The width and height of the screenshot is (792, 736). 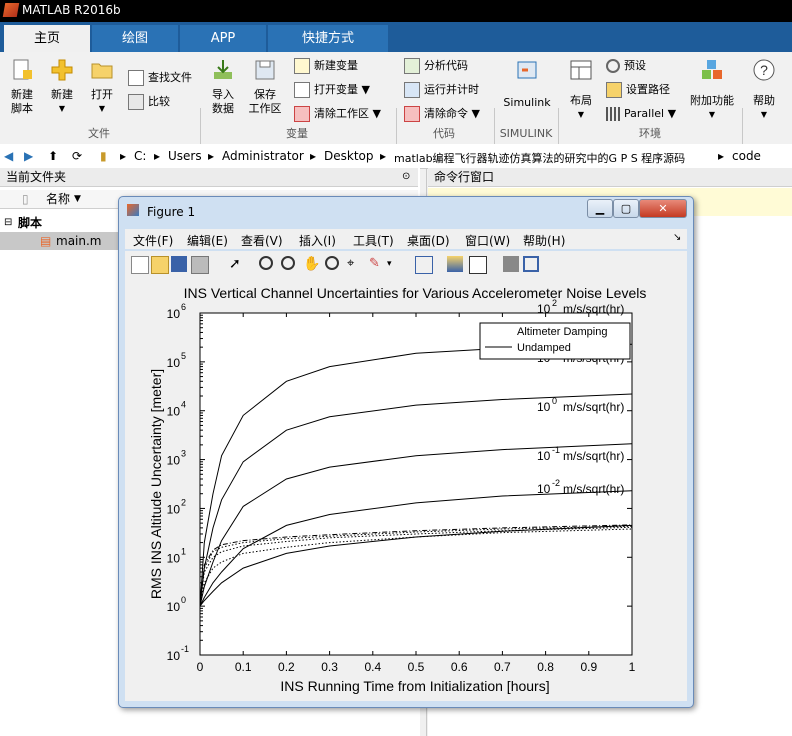 I want to click on pan-hand-icon: ✋, so click(x=311, y=264).